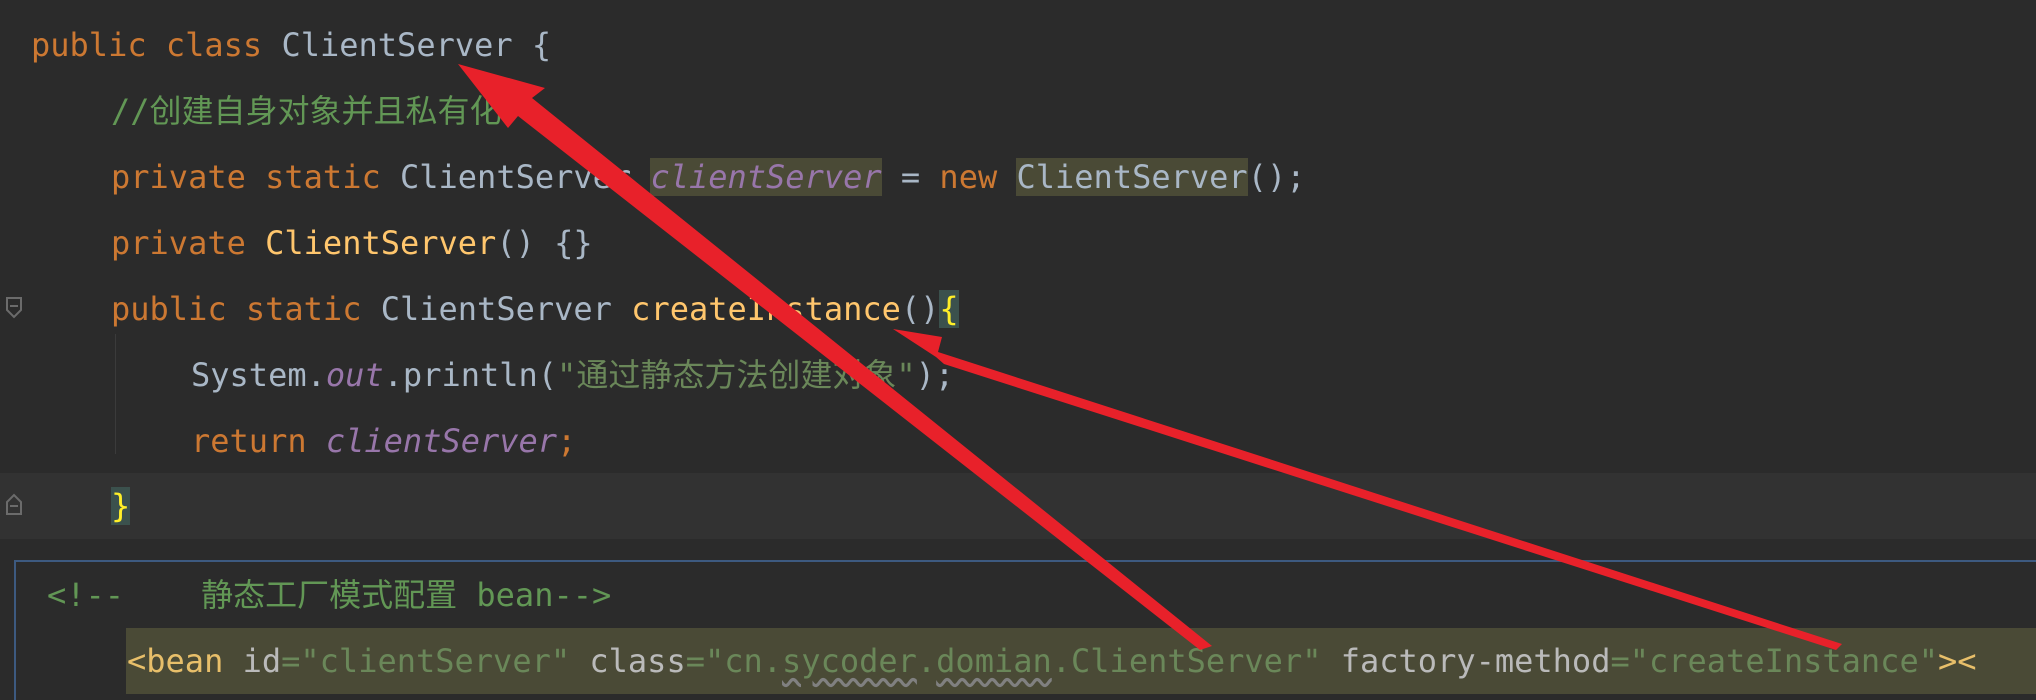 This screenshot has height=700, width=2036. What do you see at coordinates (14, 308) in the screenshot?
I see `fold-marker-icon` at bounding box center [14, 308].